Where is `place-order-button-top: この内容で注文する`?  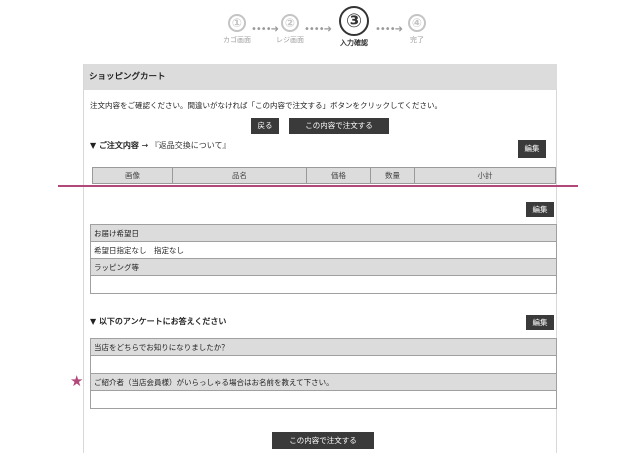 place-order-button-top: この内容で注文する is located at coordinates (339, 126).